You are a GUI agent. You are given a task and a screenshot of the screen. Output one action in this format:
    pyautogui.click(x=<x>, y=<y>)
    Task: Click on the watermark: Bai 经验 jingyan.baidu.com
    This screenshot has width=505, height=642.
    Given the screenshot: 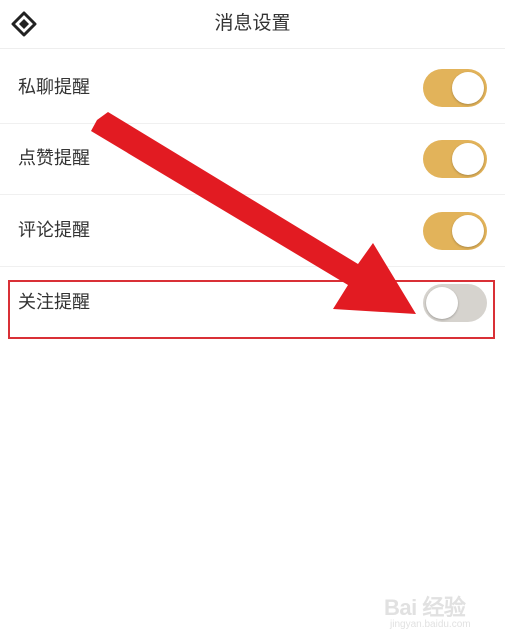 What is the action you would take?
    pyautogui.click(x=439, y=611)
    